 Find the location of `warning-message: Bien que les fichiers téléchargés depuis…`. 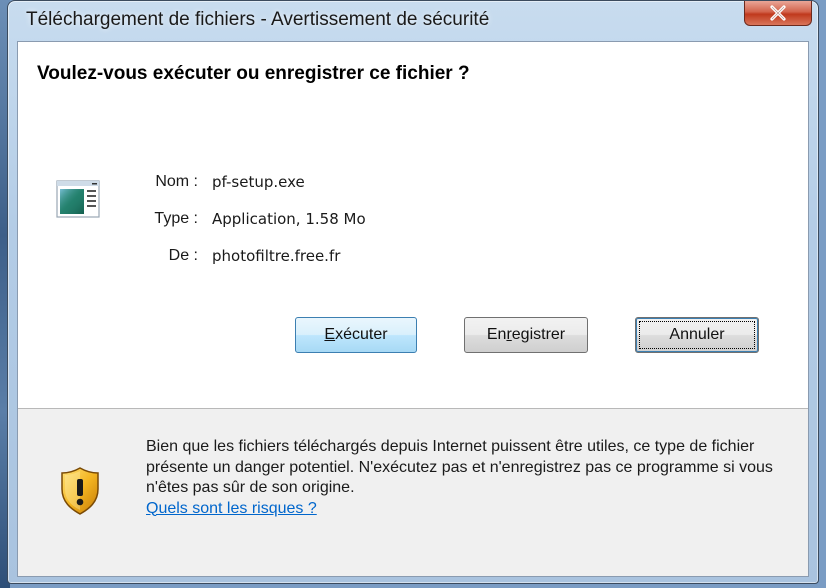

warning-message: Bien que les fichiers téléchargés depuis… is located at coordinates (476, 478).